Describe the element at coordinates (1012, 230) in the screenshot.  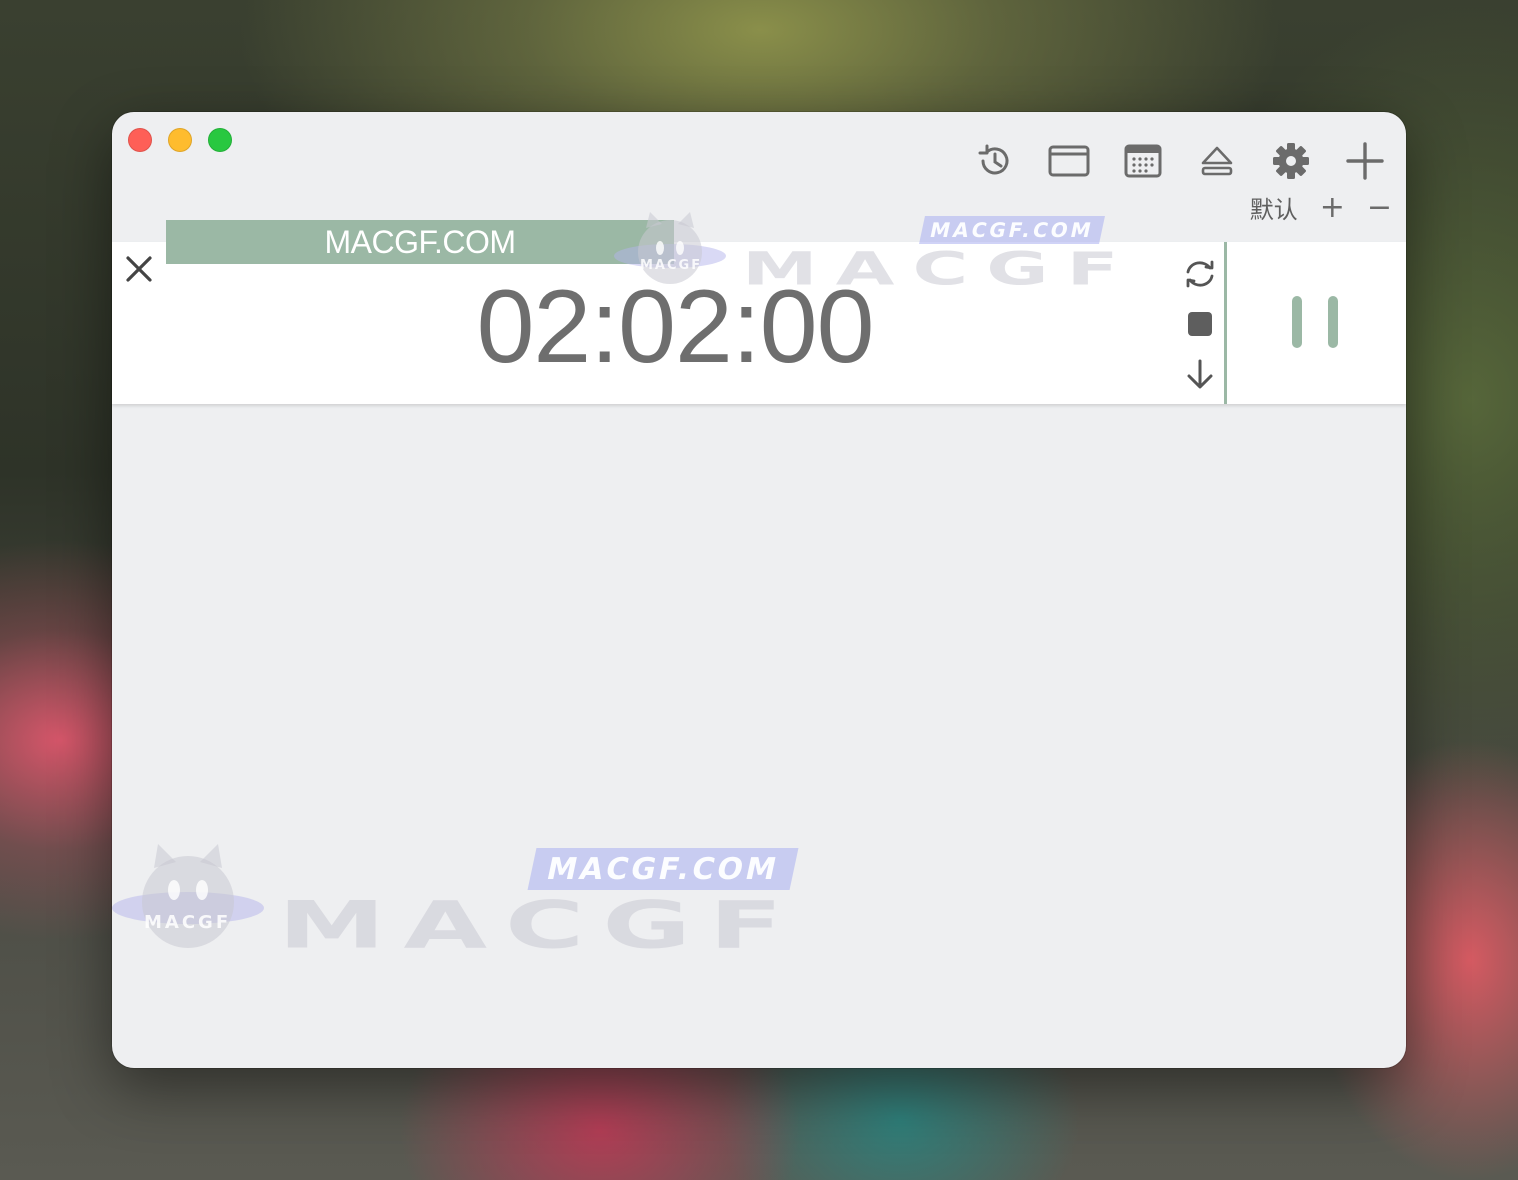
I see `watermark-tag-top: MACGF.COM` at that location.